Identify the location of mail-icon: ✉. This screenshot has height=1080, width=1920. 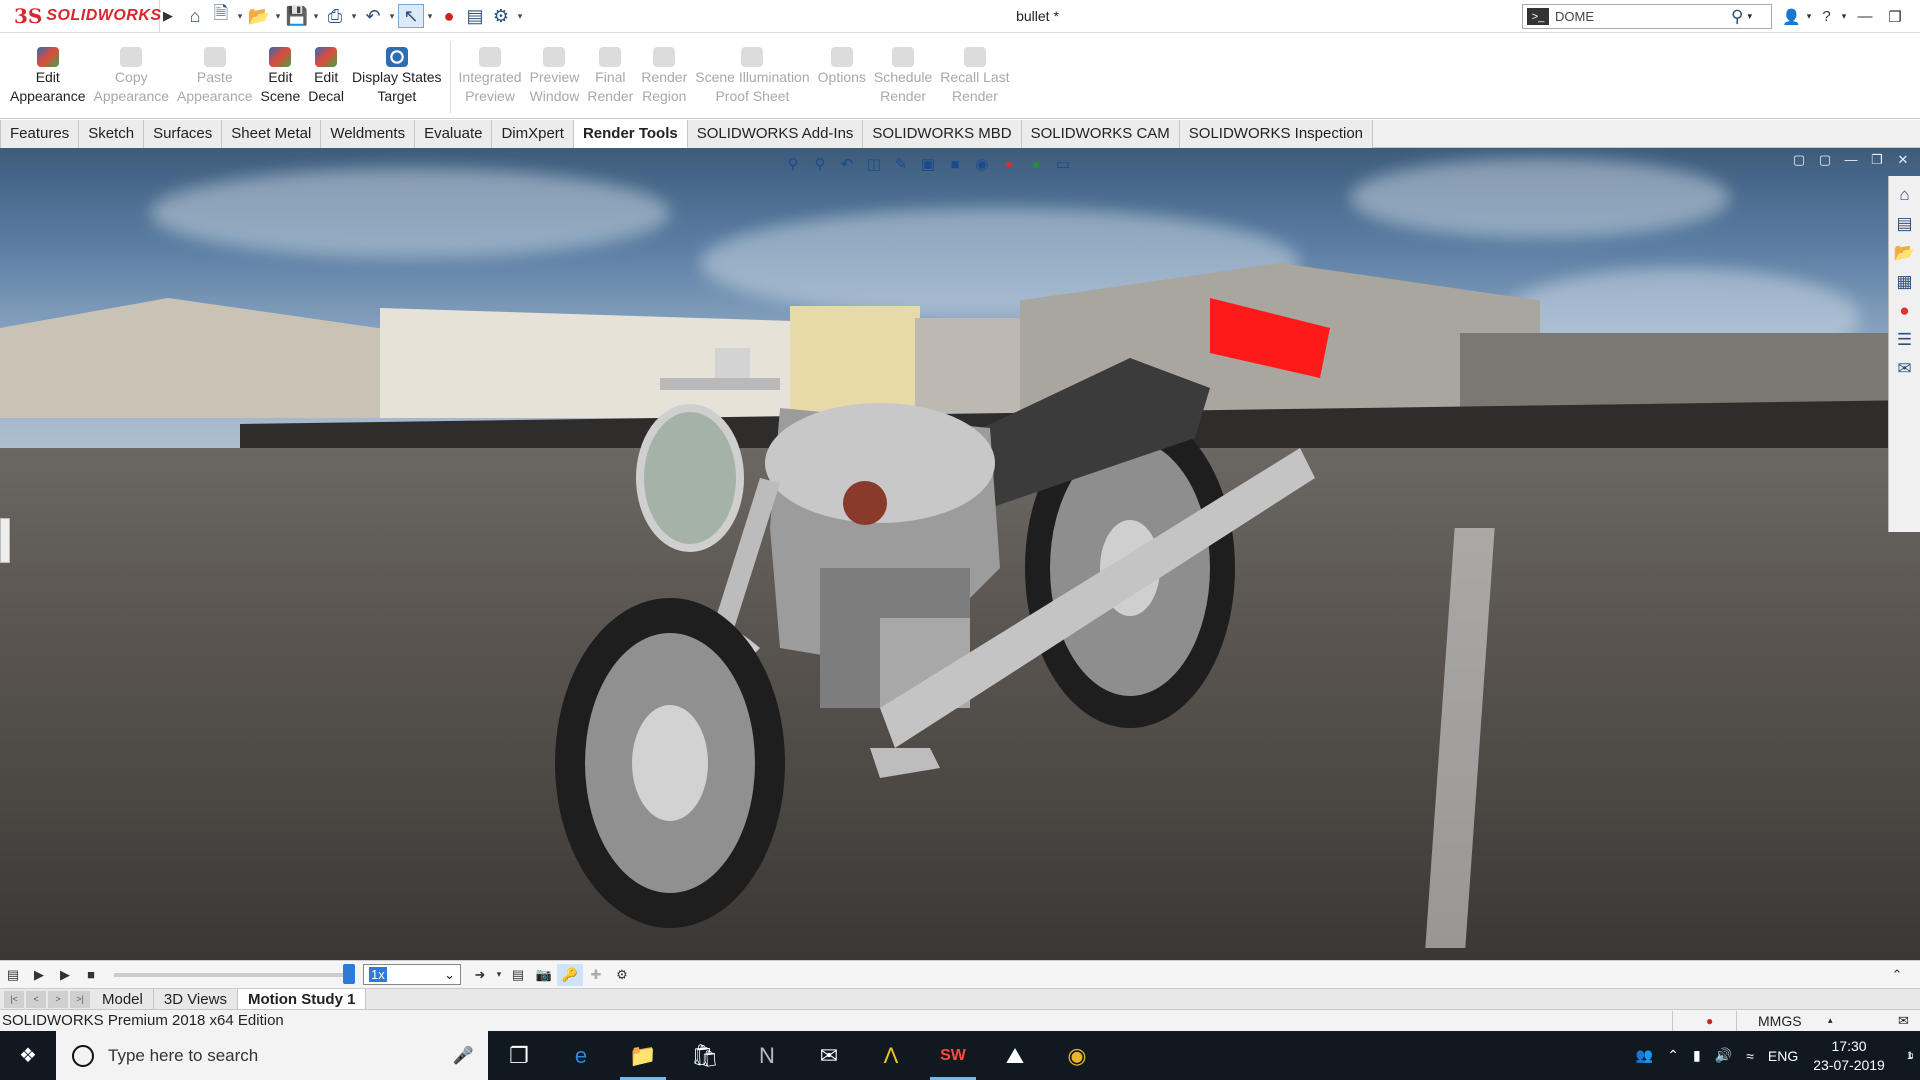
(829, 1055).